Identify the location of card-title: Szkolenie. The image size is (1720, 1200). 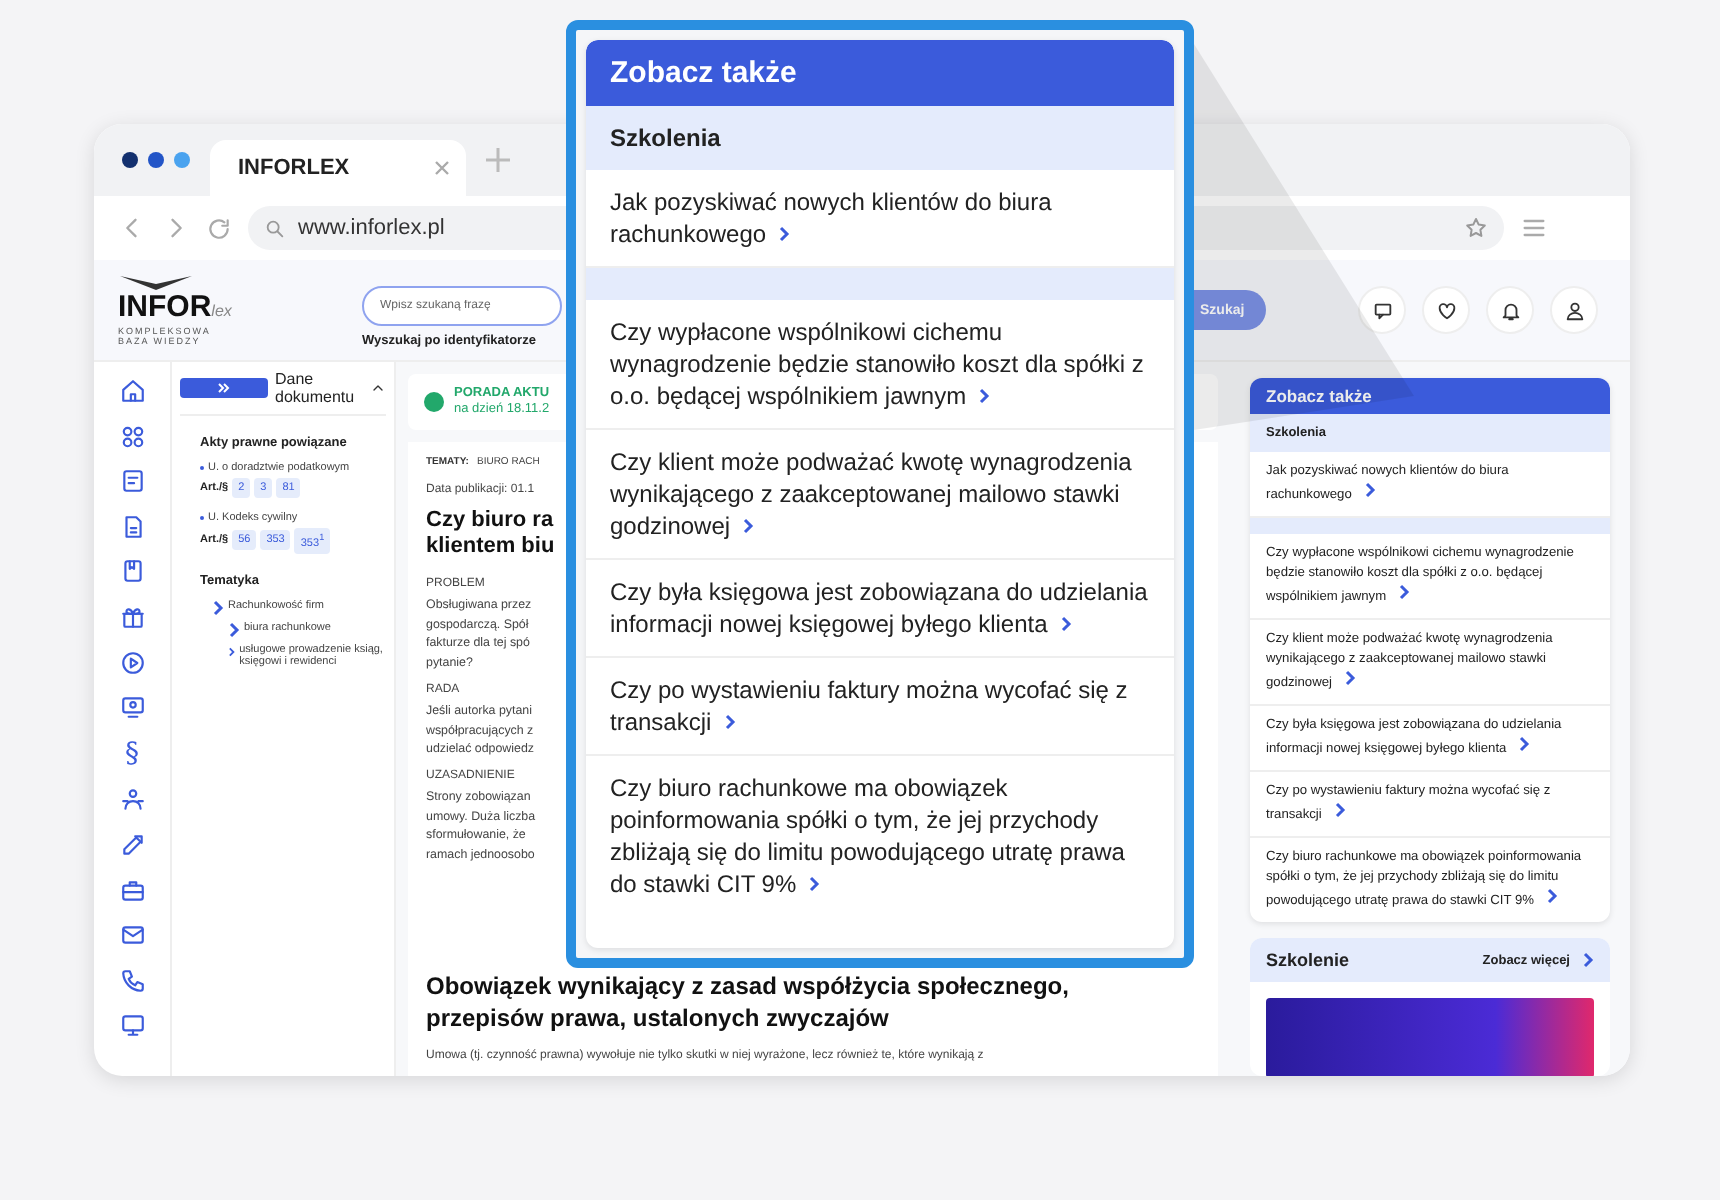
(1308, 960).